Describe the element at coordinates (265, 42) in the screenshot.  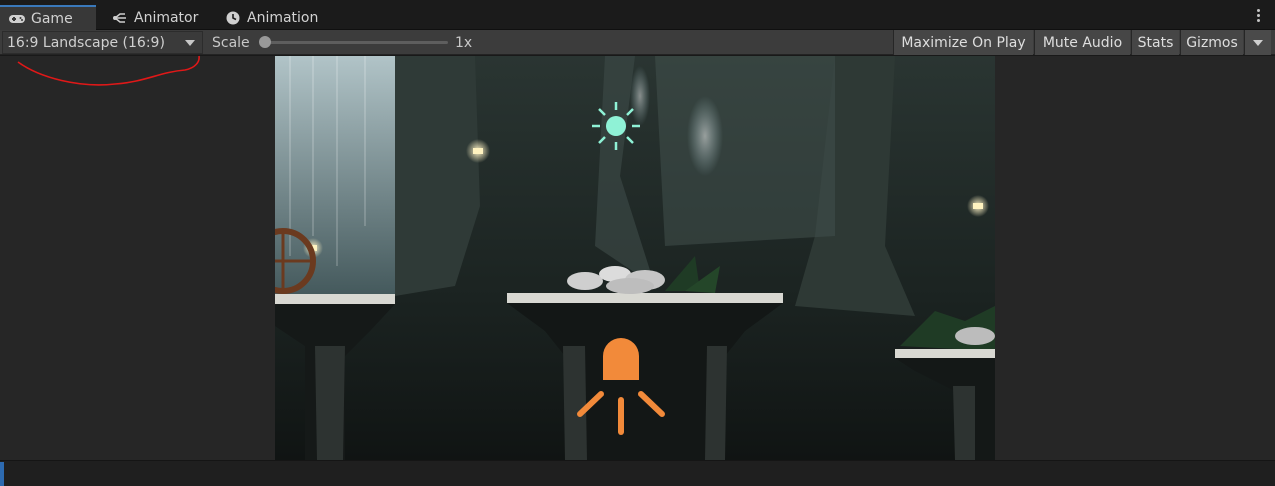
I see `scale-slider-handle` at that location.